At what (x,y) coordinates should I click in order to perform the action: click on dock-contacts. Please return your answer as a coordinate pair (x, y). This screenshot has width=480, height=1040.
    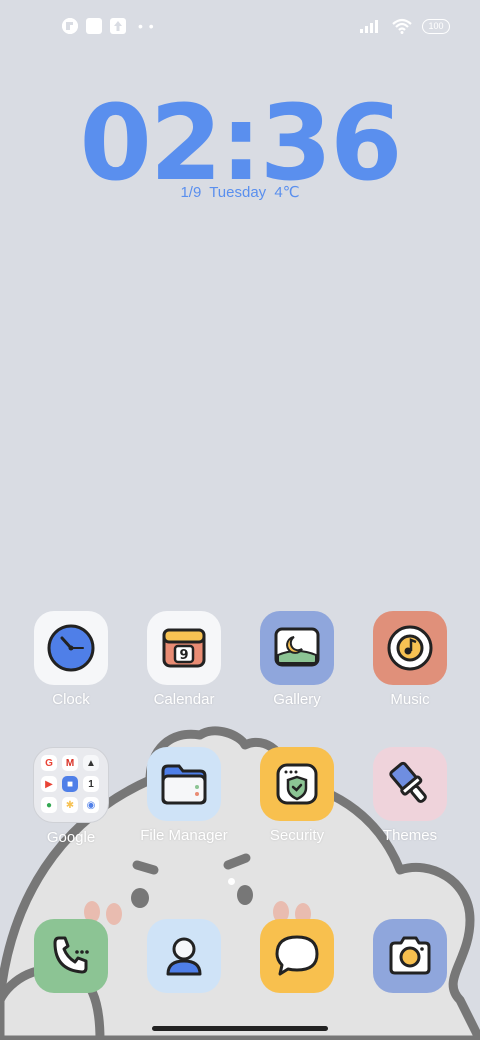
    Looking at the image, I should click on (184, 956).